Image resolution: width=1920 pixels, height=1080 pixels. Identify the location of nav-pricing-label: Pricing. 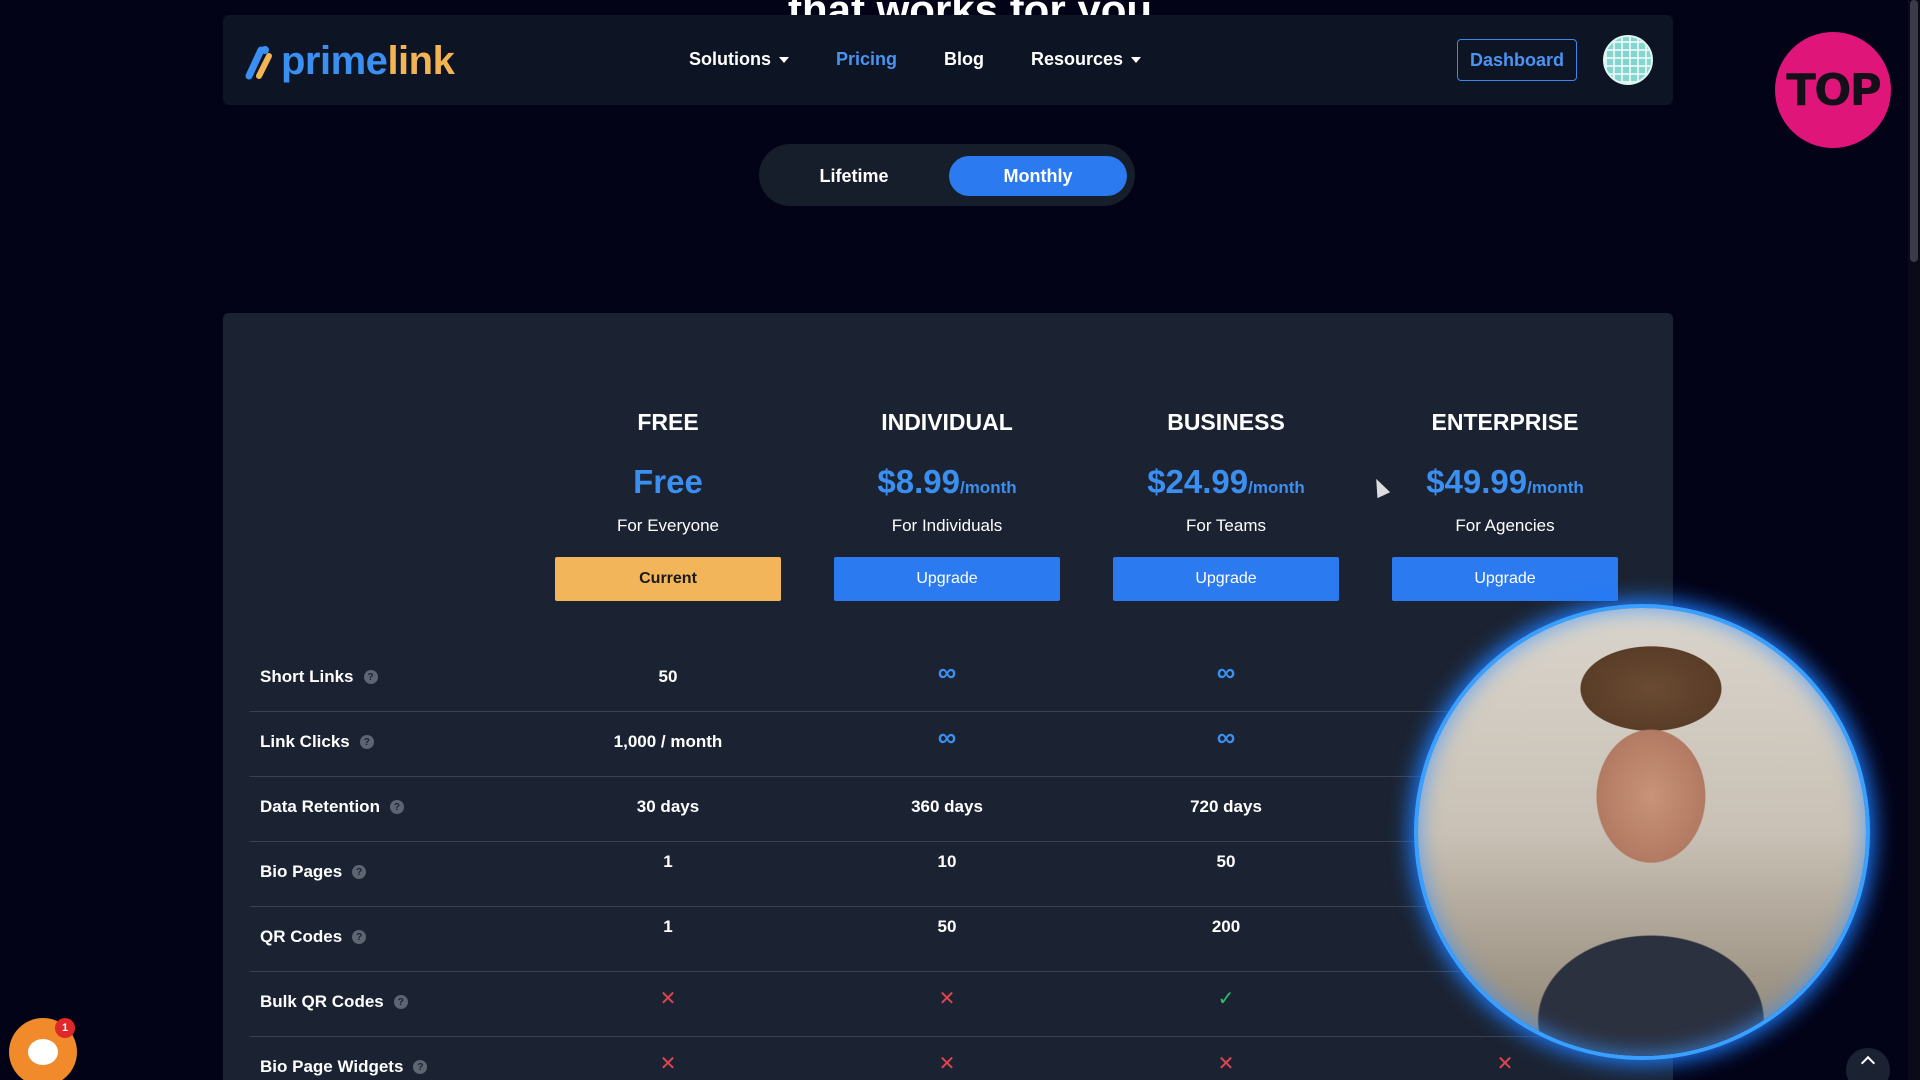
(867, 59).